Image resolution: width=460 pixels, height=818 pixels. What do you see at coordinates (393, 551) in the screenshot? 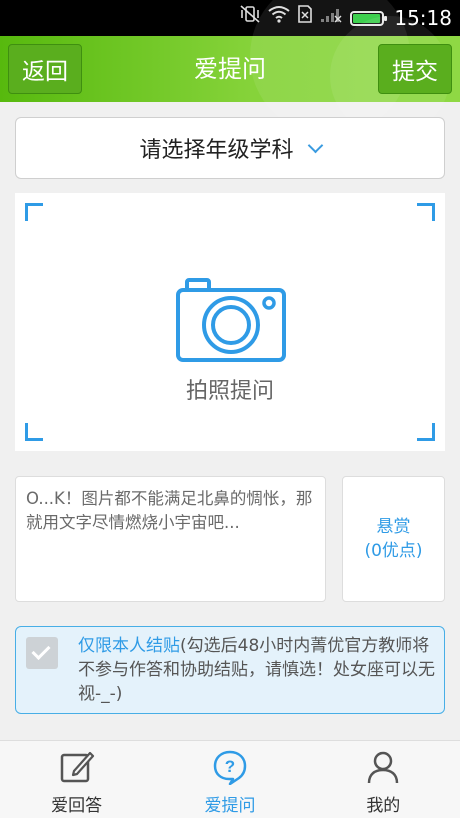
I see `reward-value: (0优点)` at bounding box center [393, 551].